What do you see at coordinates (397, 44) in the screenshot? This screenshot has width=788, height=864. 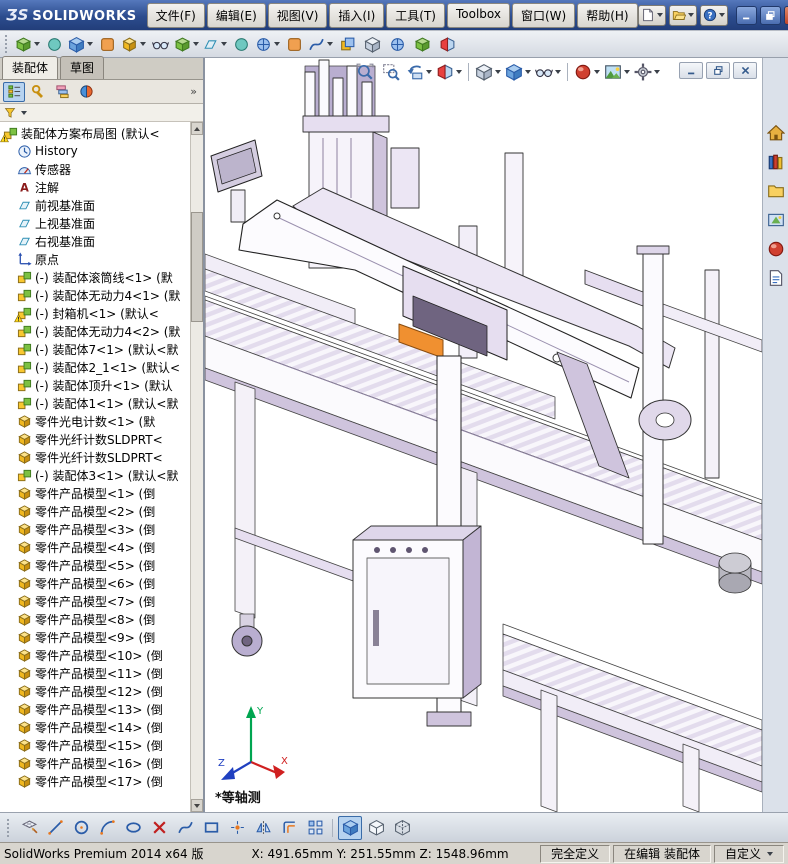 I see `measure-button` at bounding box center [397, 44].